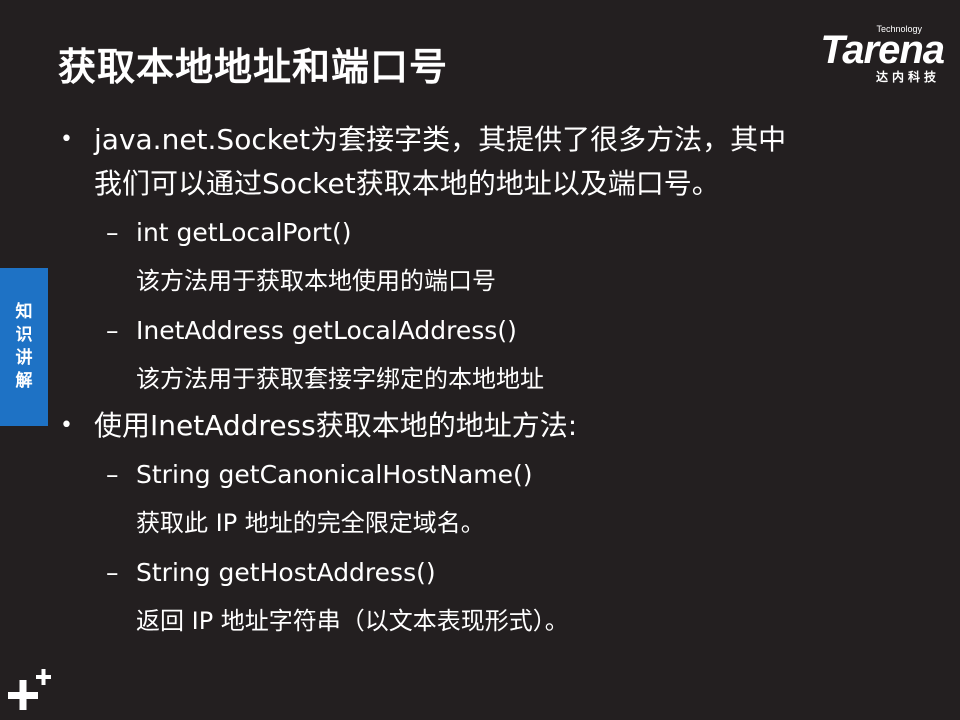 The height and width of the screenshot is (720, 960). What do you see at coordinates (253, 67) in the screenshot?
I see `slide-title: 获取本地地址和端口号` at bounding box center [253, 67].